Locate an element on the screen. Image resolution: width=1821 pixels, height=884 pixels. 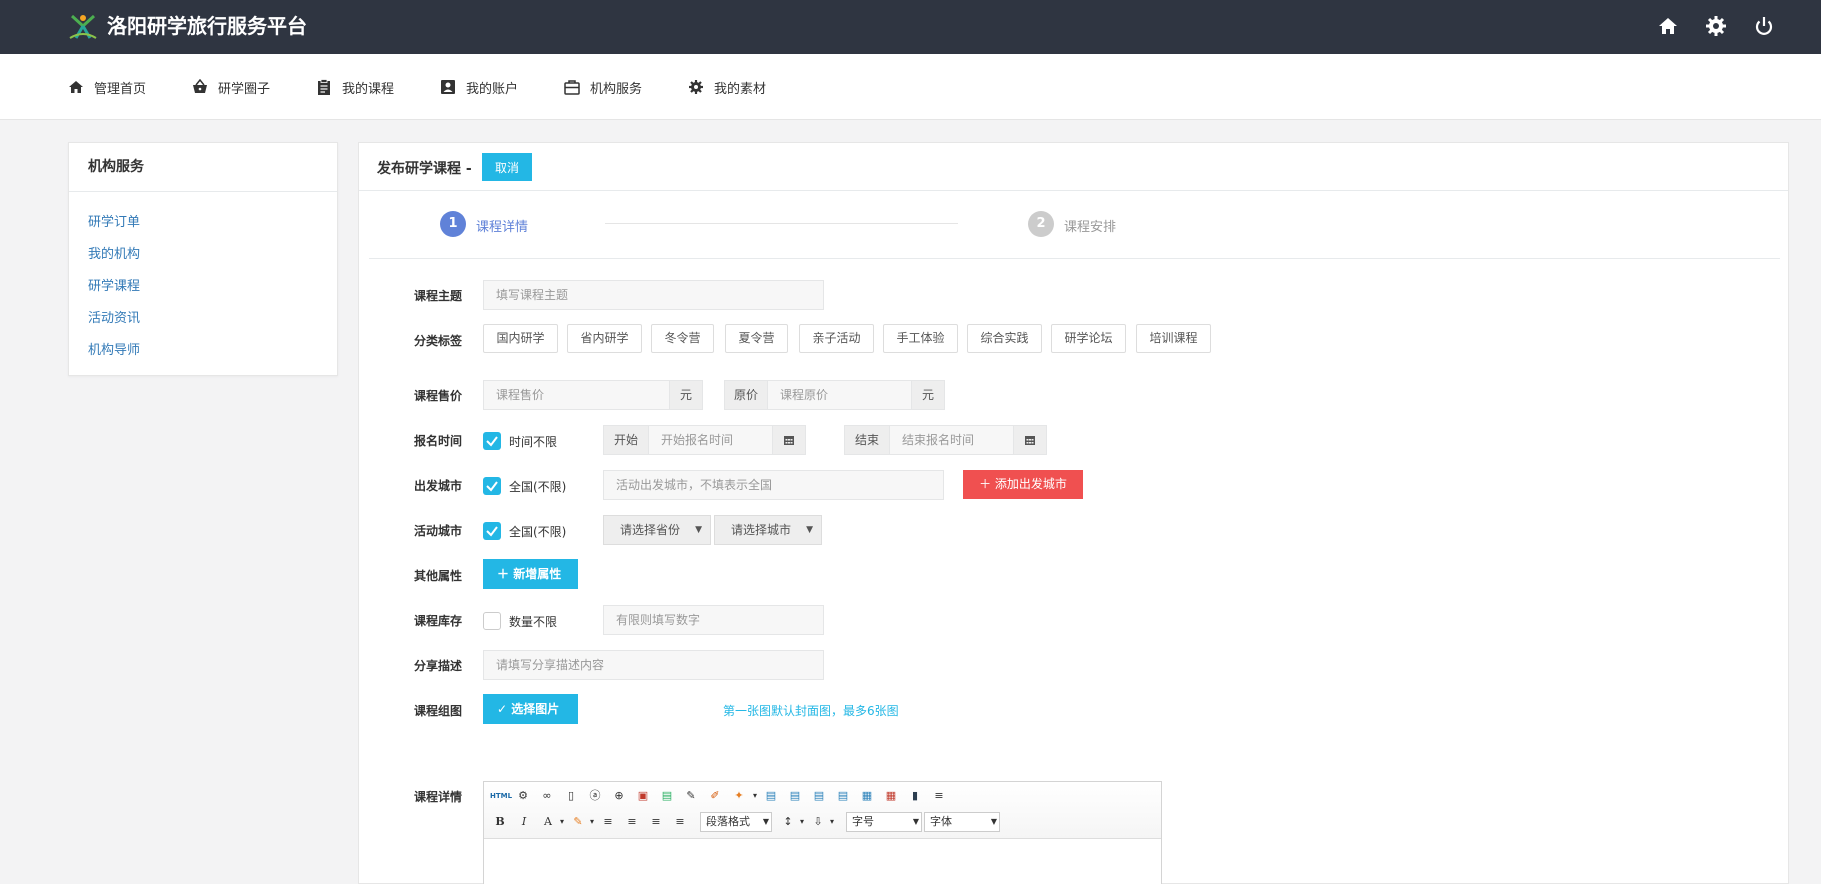
city-select-value: 请选择城市 is located at coordinates (761, 530).